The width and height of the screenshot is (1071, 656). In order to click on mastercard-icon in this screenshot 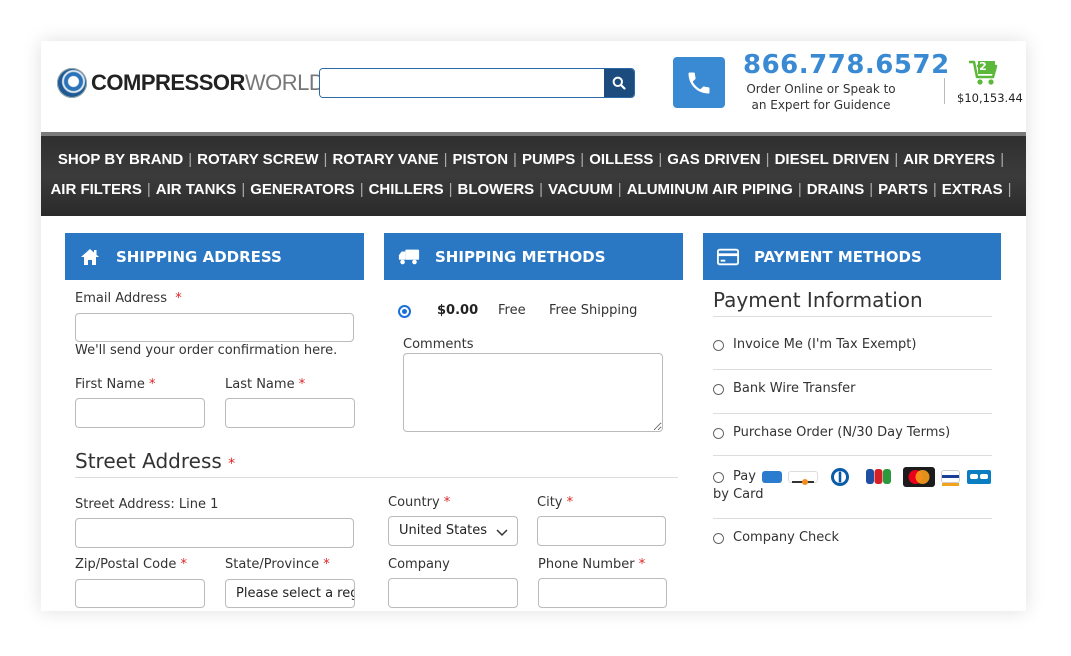, I will do `click(919, 477)`.